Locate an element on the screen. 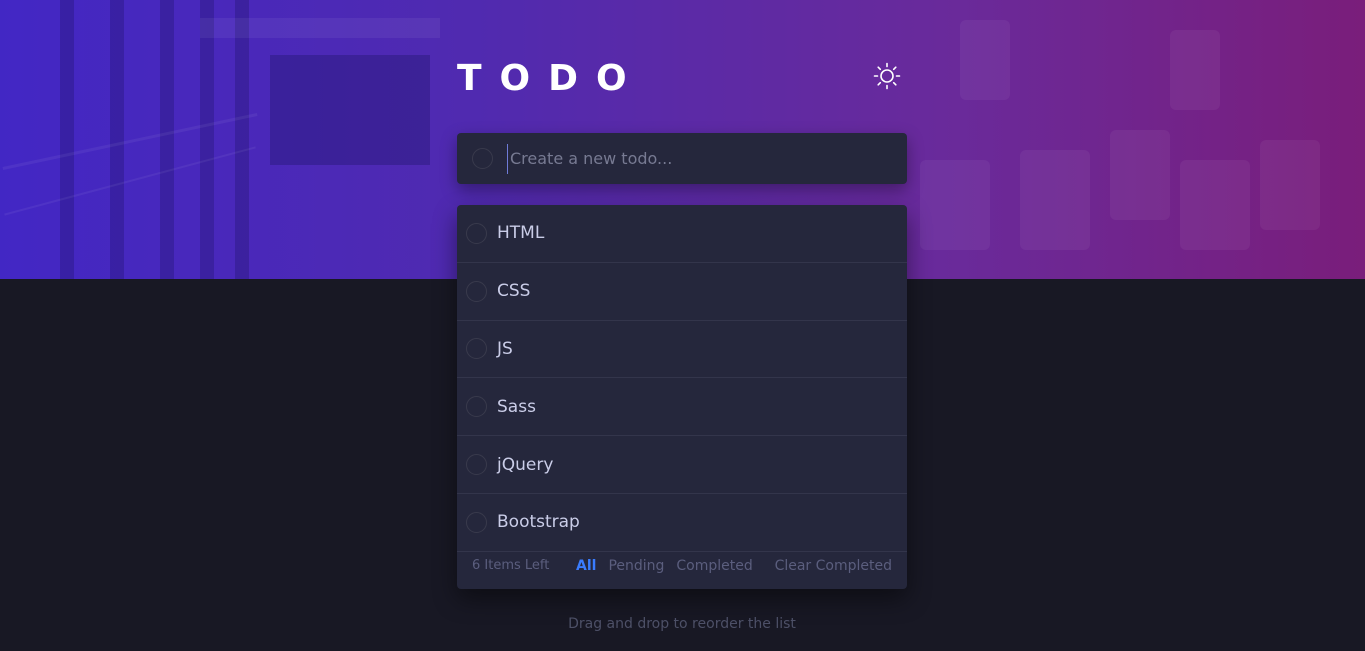 The height and width of the screenshot is (651, 1365). clear-completed-button: Clear Completed is located at coordinates (833, 566).